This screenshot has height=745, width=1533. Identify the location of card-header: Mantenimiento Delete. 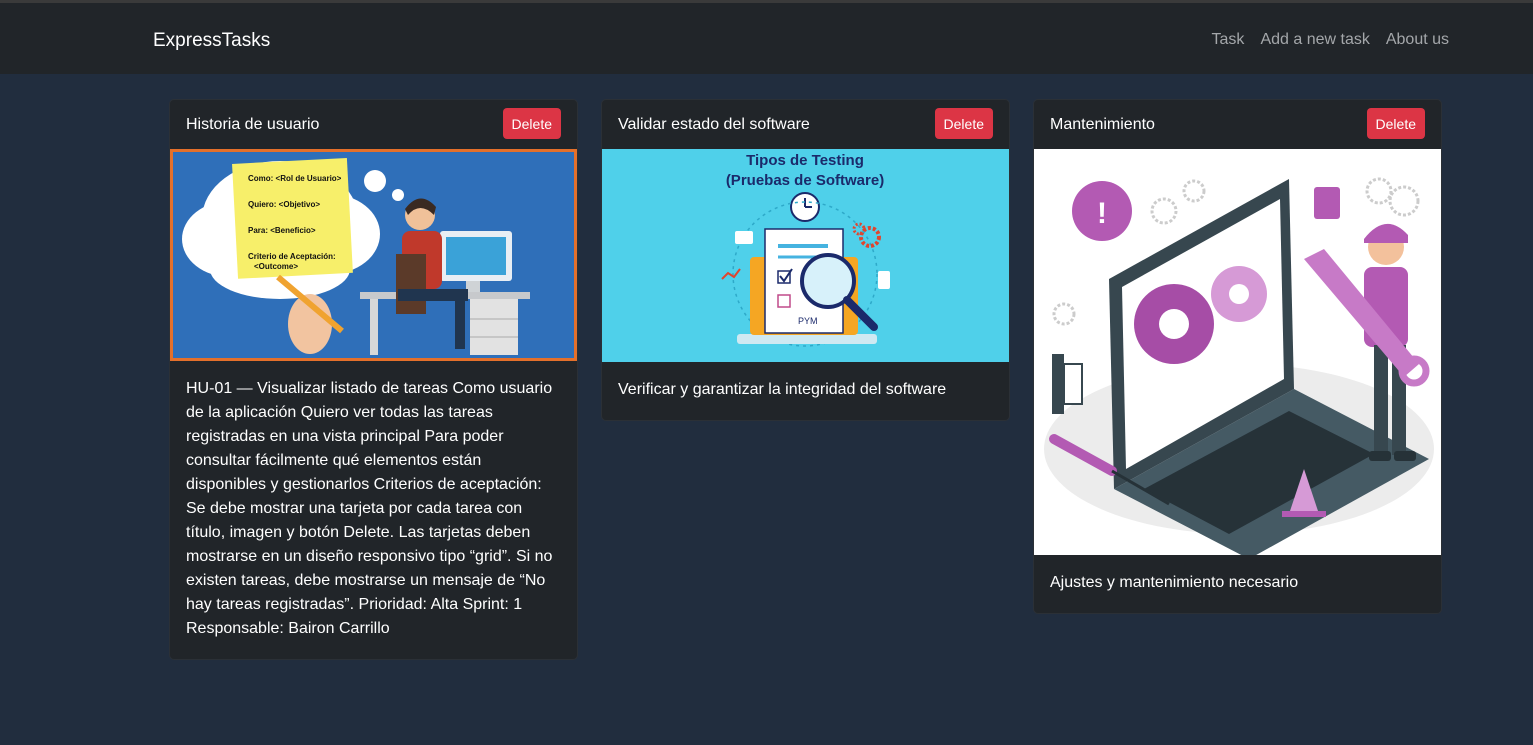
(1237, 124).